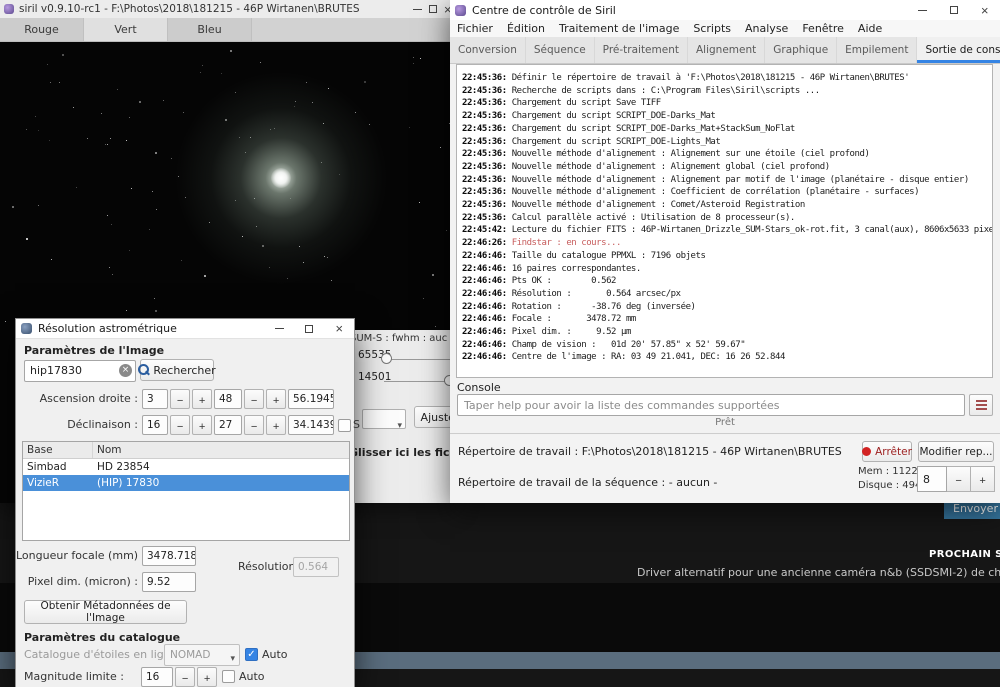  Describe the element at coordinates (228, 425) in the screenshot. I see `dec-minutes-field: 27` at that location.